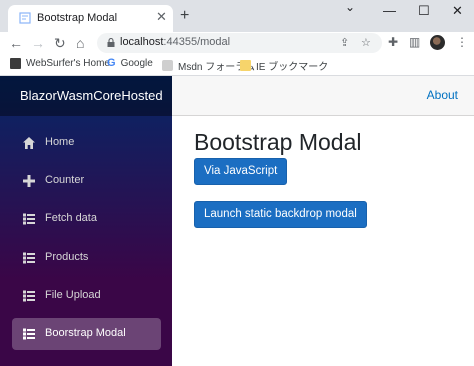  I want to click on website-icon, so click(15, 63).